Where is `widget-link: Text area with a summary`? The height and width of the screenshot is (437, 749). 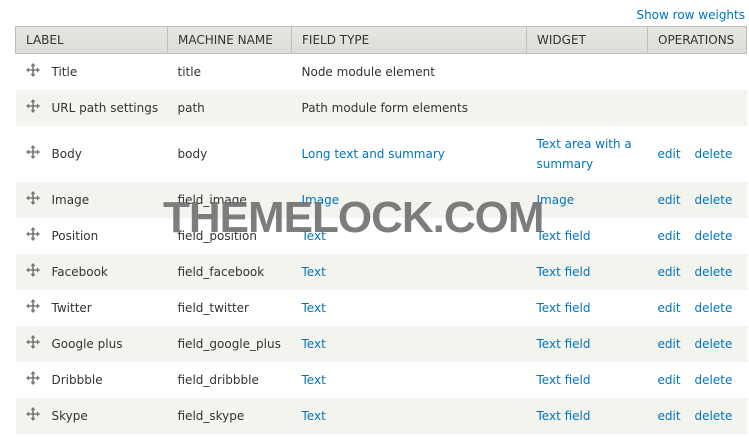
widget-link: Text area with a summary is located at coordinates (584, 154).